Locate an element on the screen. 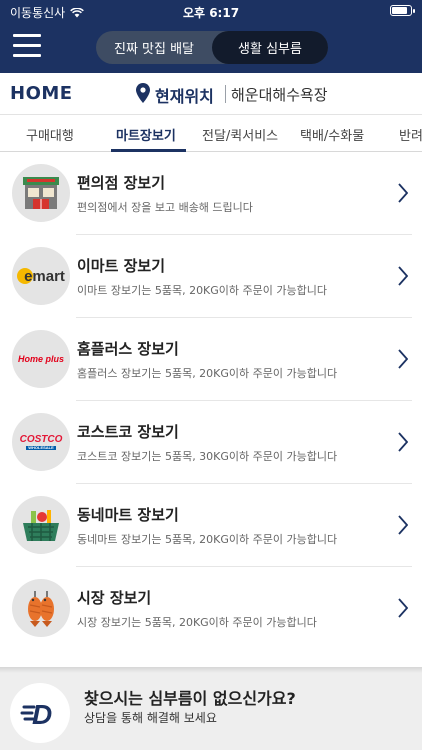 This screenshot has height=750, width=422. convenience-store-icon is located at coordinates (41, 193).